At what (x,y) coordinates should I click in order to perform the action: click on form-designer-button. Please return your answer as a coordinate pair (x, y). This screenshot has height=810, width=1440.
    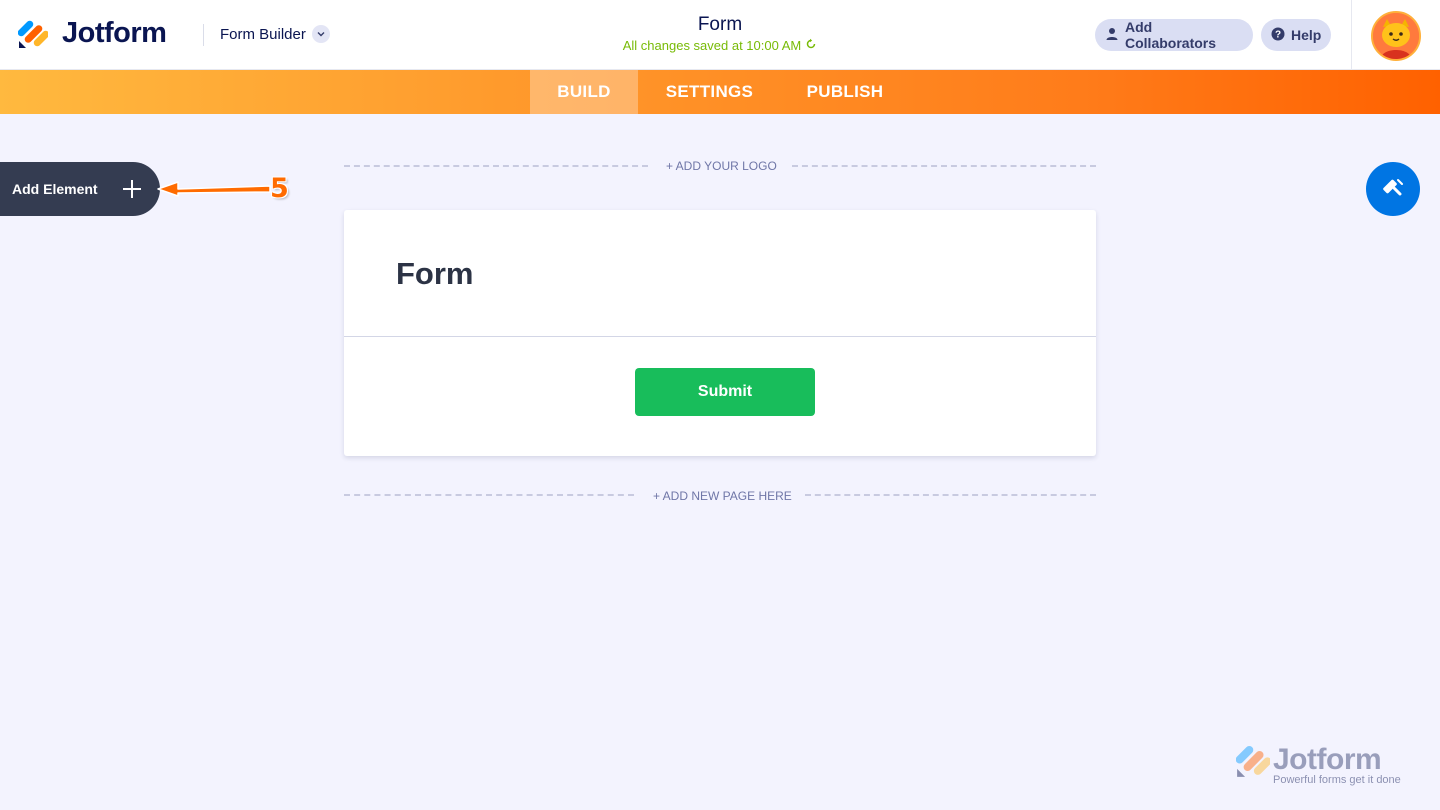
    Looking at the image, I should click on (1393, 189).